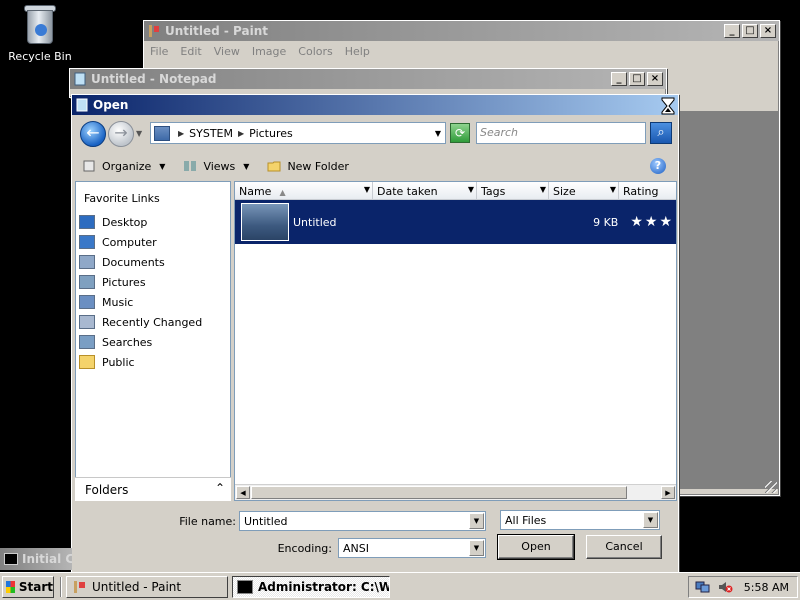 Image resolution: width=800 pixels, height=600 pixels. Describe the element at coordinates (580, 520) in the screenshot. I see `file-type-select: All Files ▼` at that location.